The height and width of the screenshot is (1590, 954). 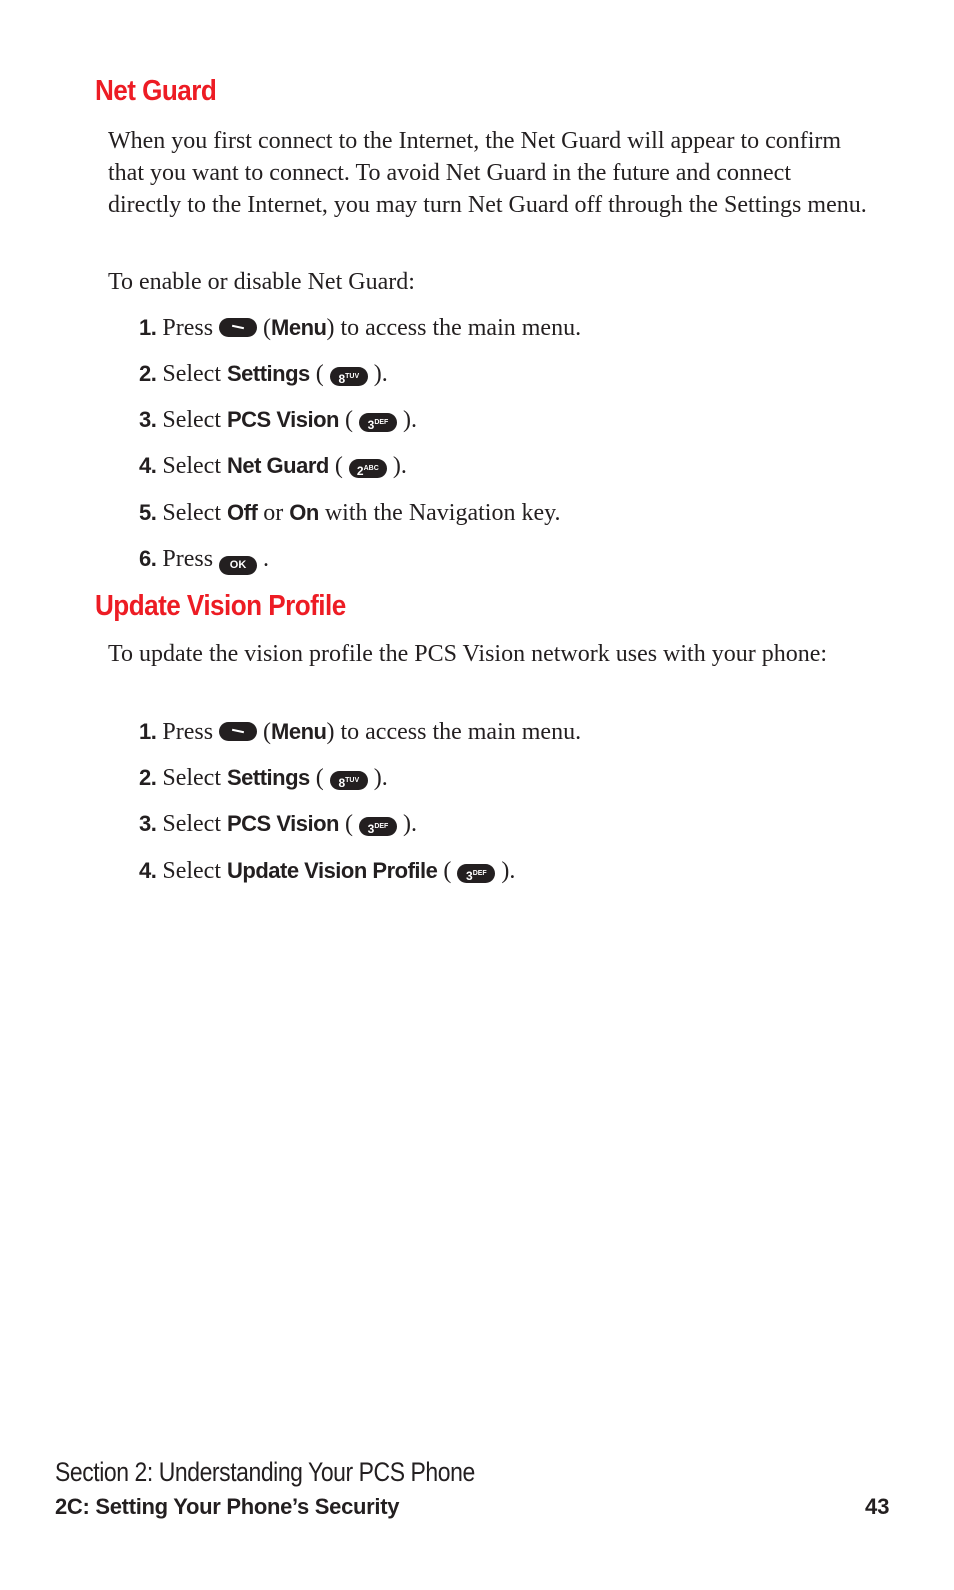 I want to click on footer-chapter-title: 2C: Setting Your Phone’s Security, so click(x=227, y=1506).